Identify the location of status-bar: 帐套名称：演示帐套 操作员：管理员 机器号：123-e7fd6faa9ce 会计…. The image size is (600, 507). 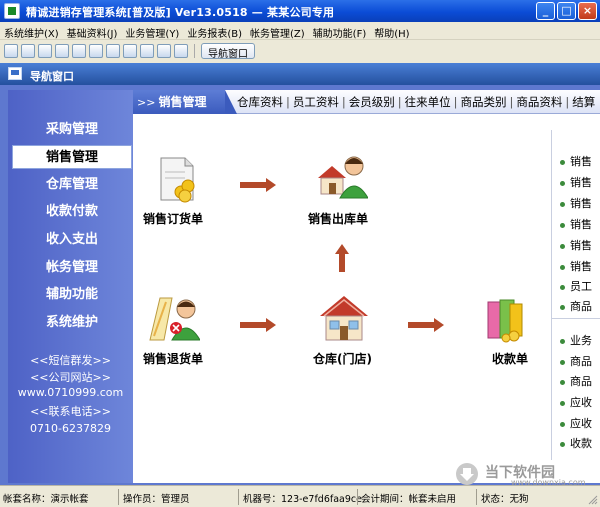
(300, 496).